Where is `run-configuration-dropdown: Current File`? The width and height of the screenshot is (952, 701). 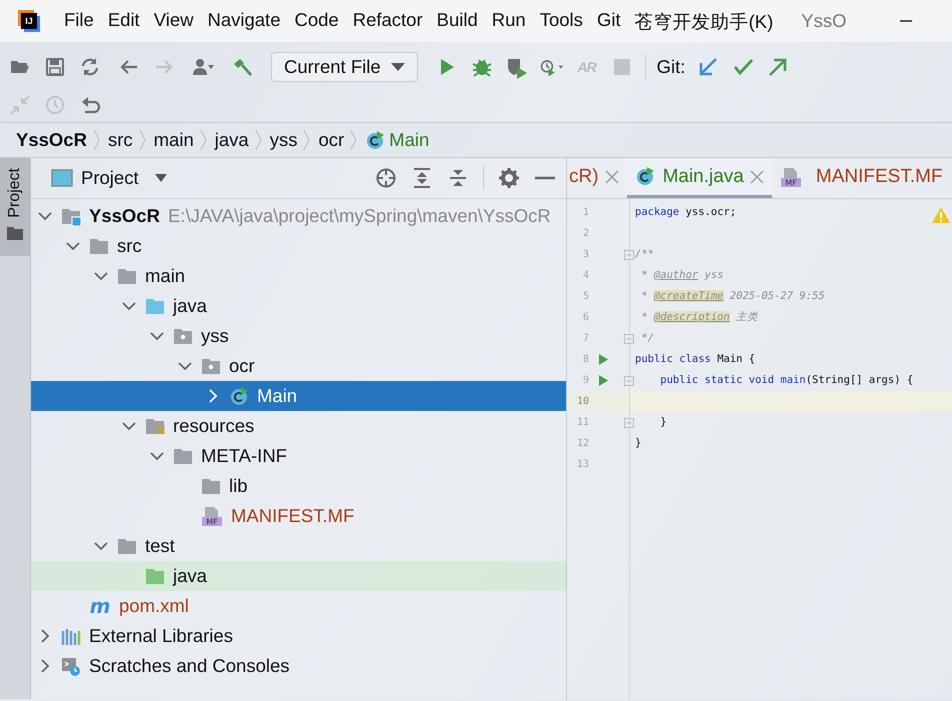 run-configuration-dropdown: Current File is located at coordinates (344, 67).